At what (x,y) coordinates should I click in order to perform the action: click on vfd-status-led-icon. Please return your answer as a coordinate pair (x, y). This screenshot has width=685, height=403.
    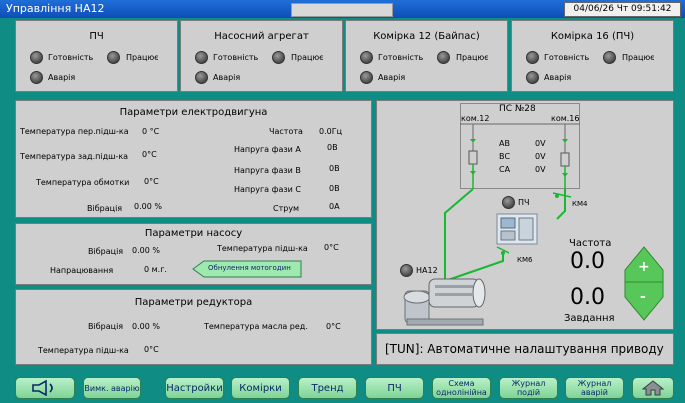
    Looking at the image, I should click on (508, 202).